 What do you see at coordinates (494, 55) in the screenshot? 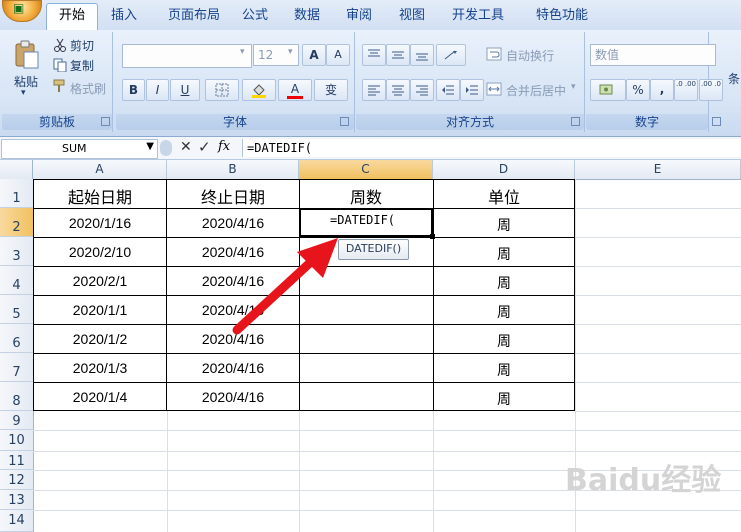
I see `wrap-text-icon` at bounding box center [494, 55].